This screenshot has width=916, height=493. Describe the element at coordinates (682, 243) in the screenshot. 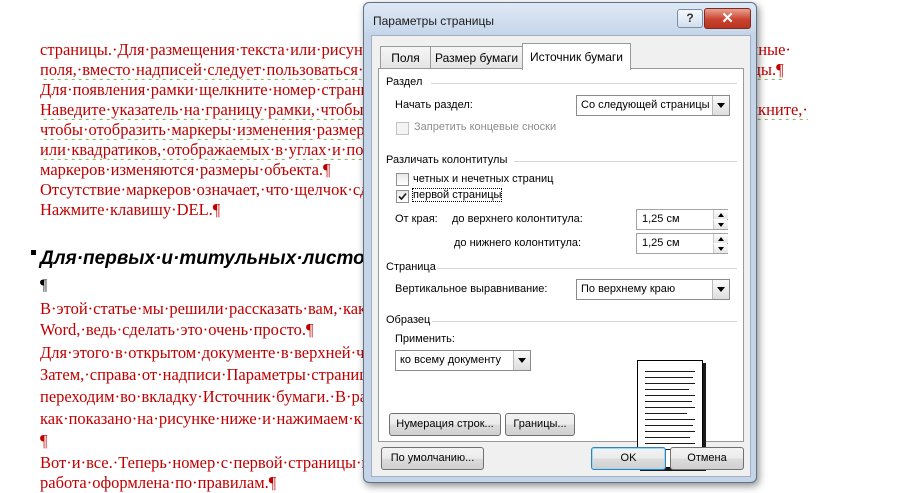

I see `footer-distance-spinner: 1,25 см` at that location.